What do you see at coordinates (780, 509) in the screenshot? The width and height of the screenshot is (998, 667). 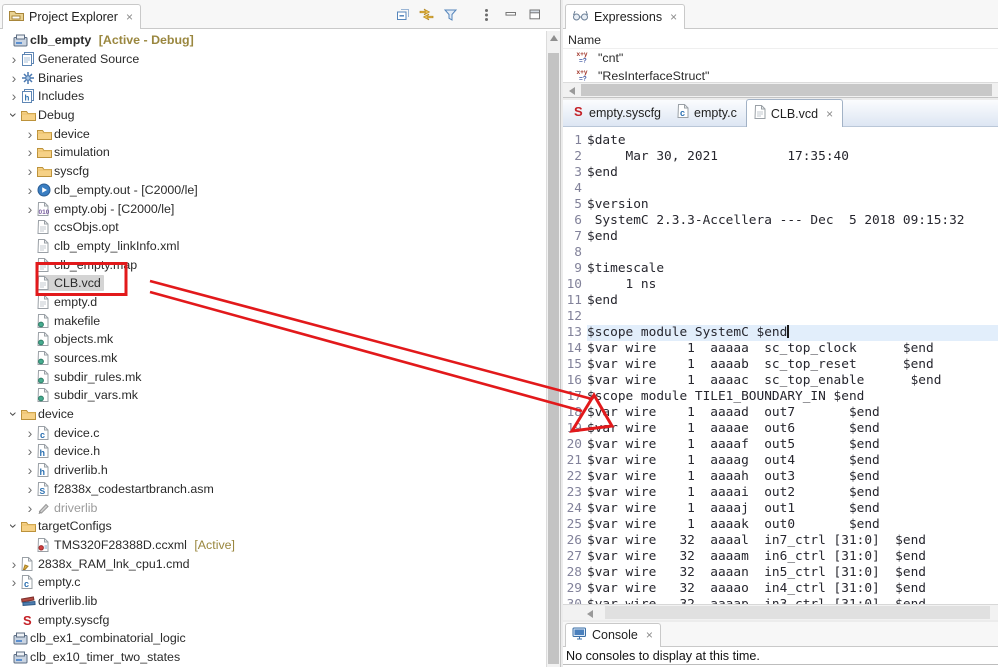 I see `code-line-24: 24 $var wire 1 aaaaj out1 $end` at bounding box center [780, 509].